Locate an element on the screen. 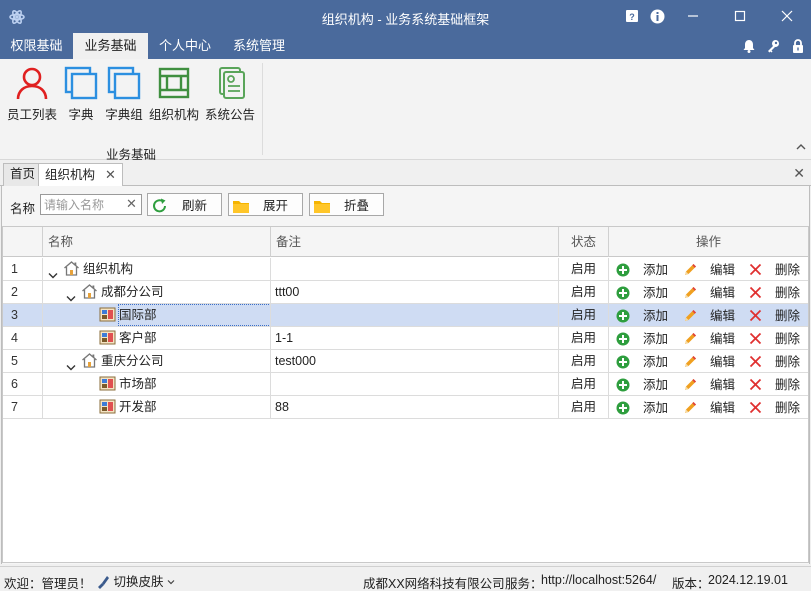 This screenshot has width=811, height=591. skin-switch: 切换皮肤 is located at coordinates (135, 580).